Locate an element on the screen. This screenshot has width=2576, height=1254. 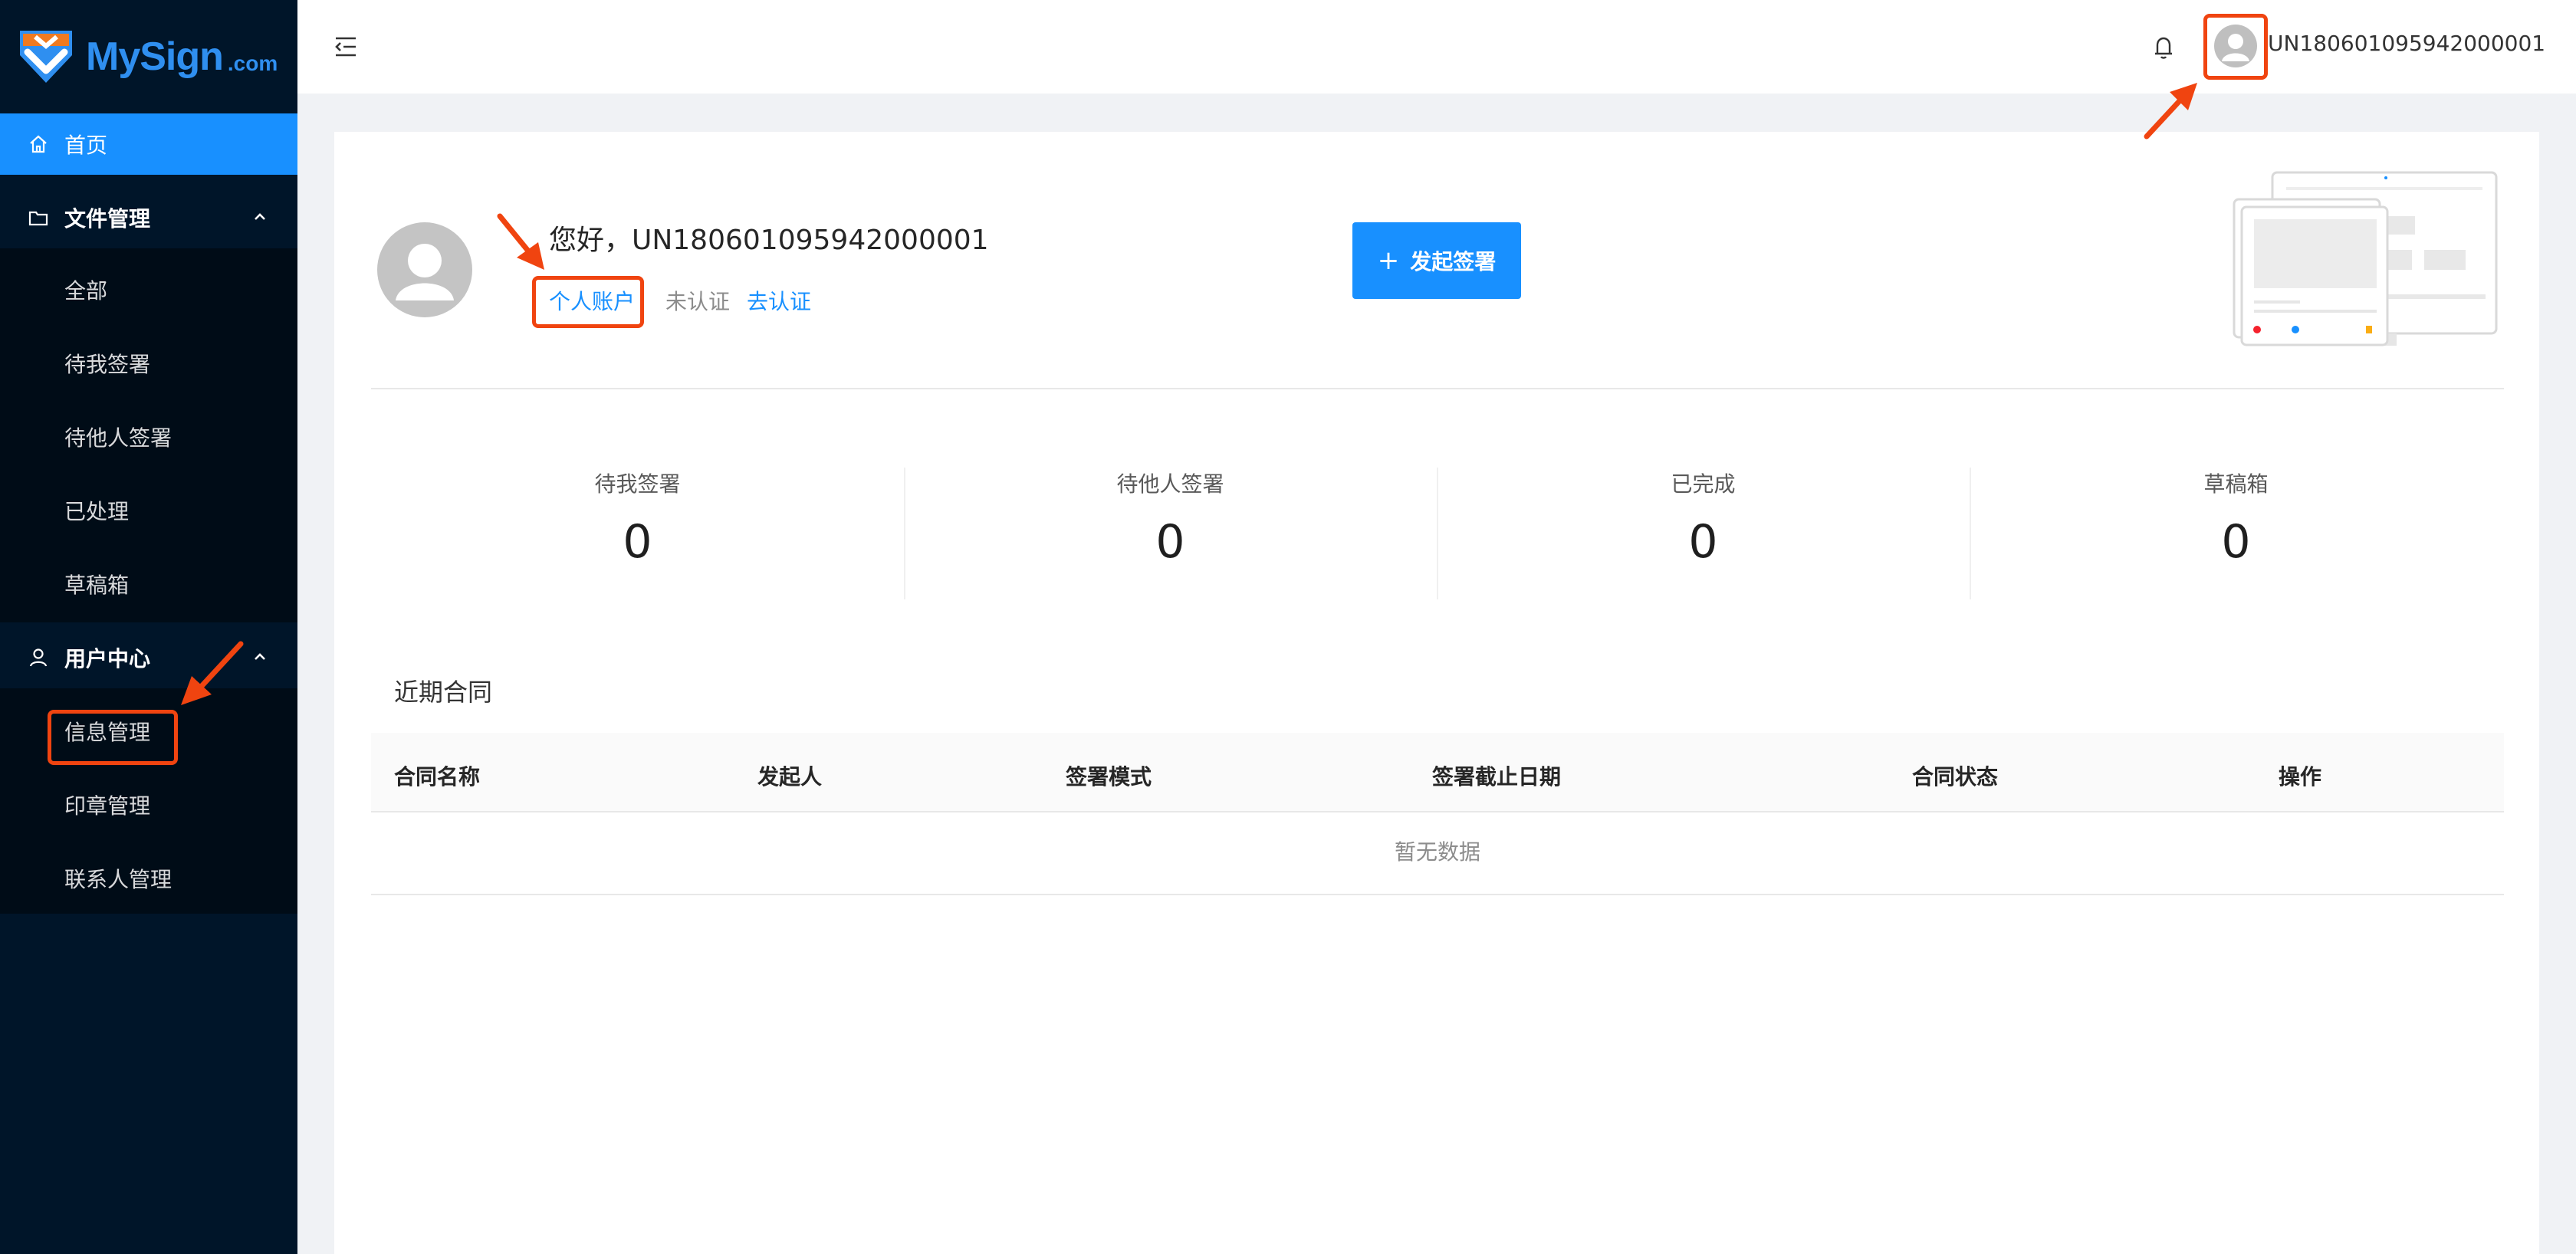
initiate-signing-button: + 发起签署 is located at coordinates (1436, 260).